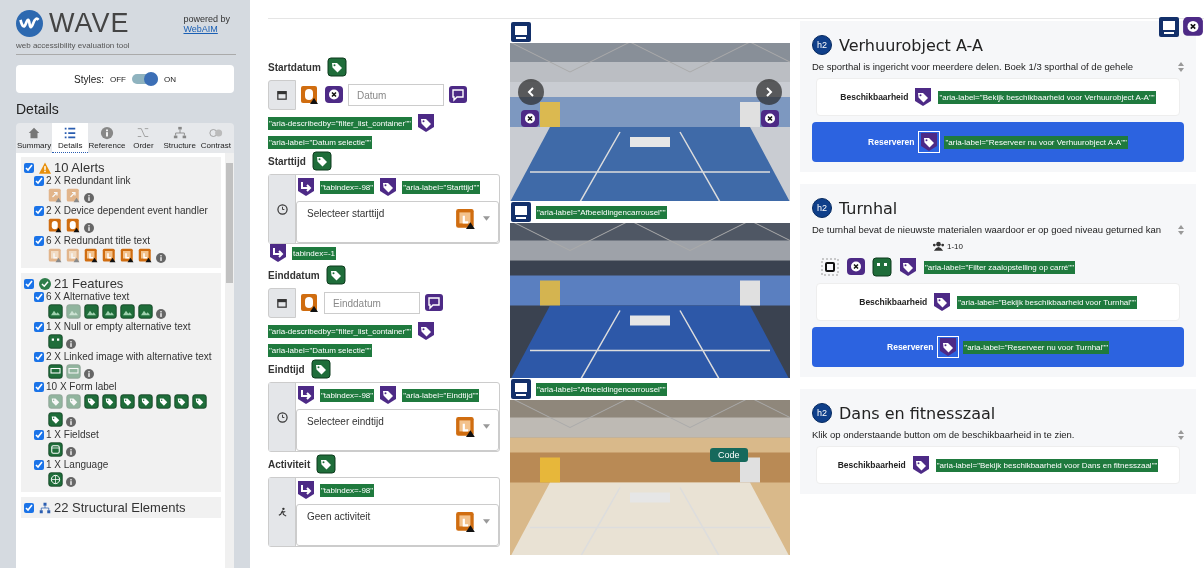  What do you see at coordinates (729, 455) in the screenshot?
I see `code-badge: Code` at bounding box center [729, 455].